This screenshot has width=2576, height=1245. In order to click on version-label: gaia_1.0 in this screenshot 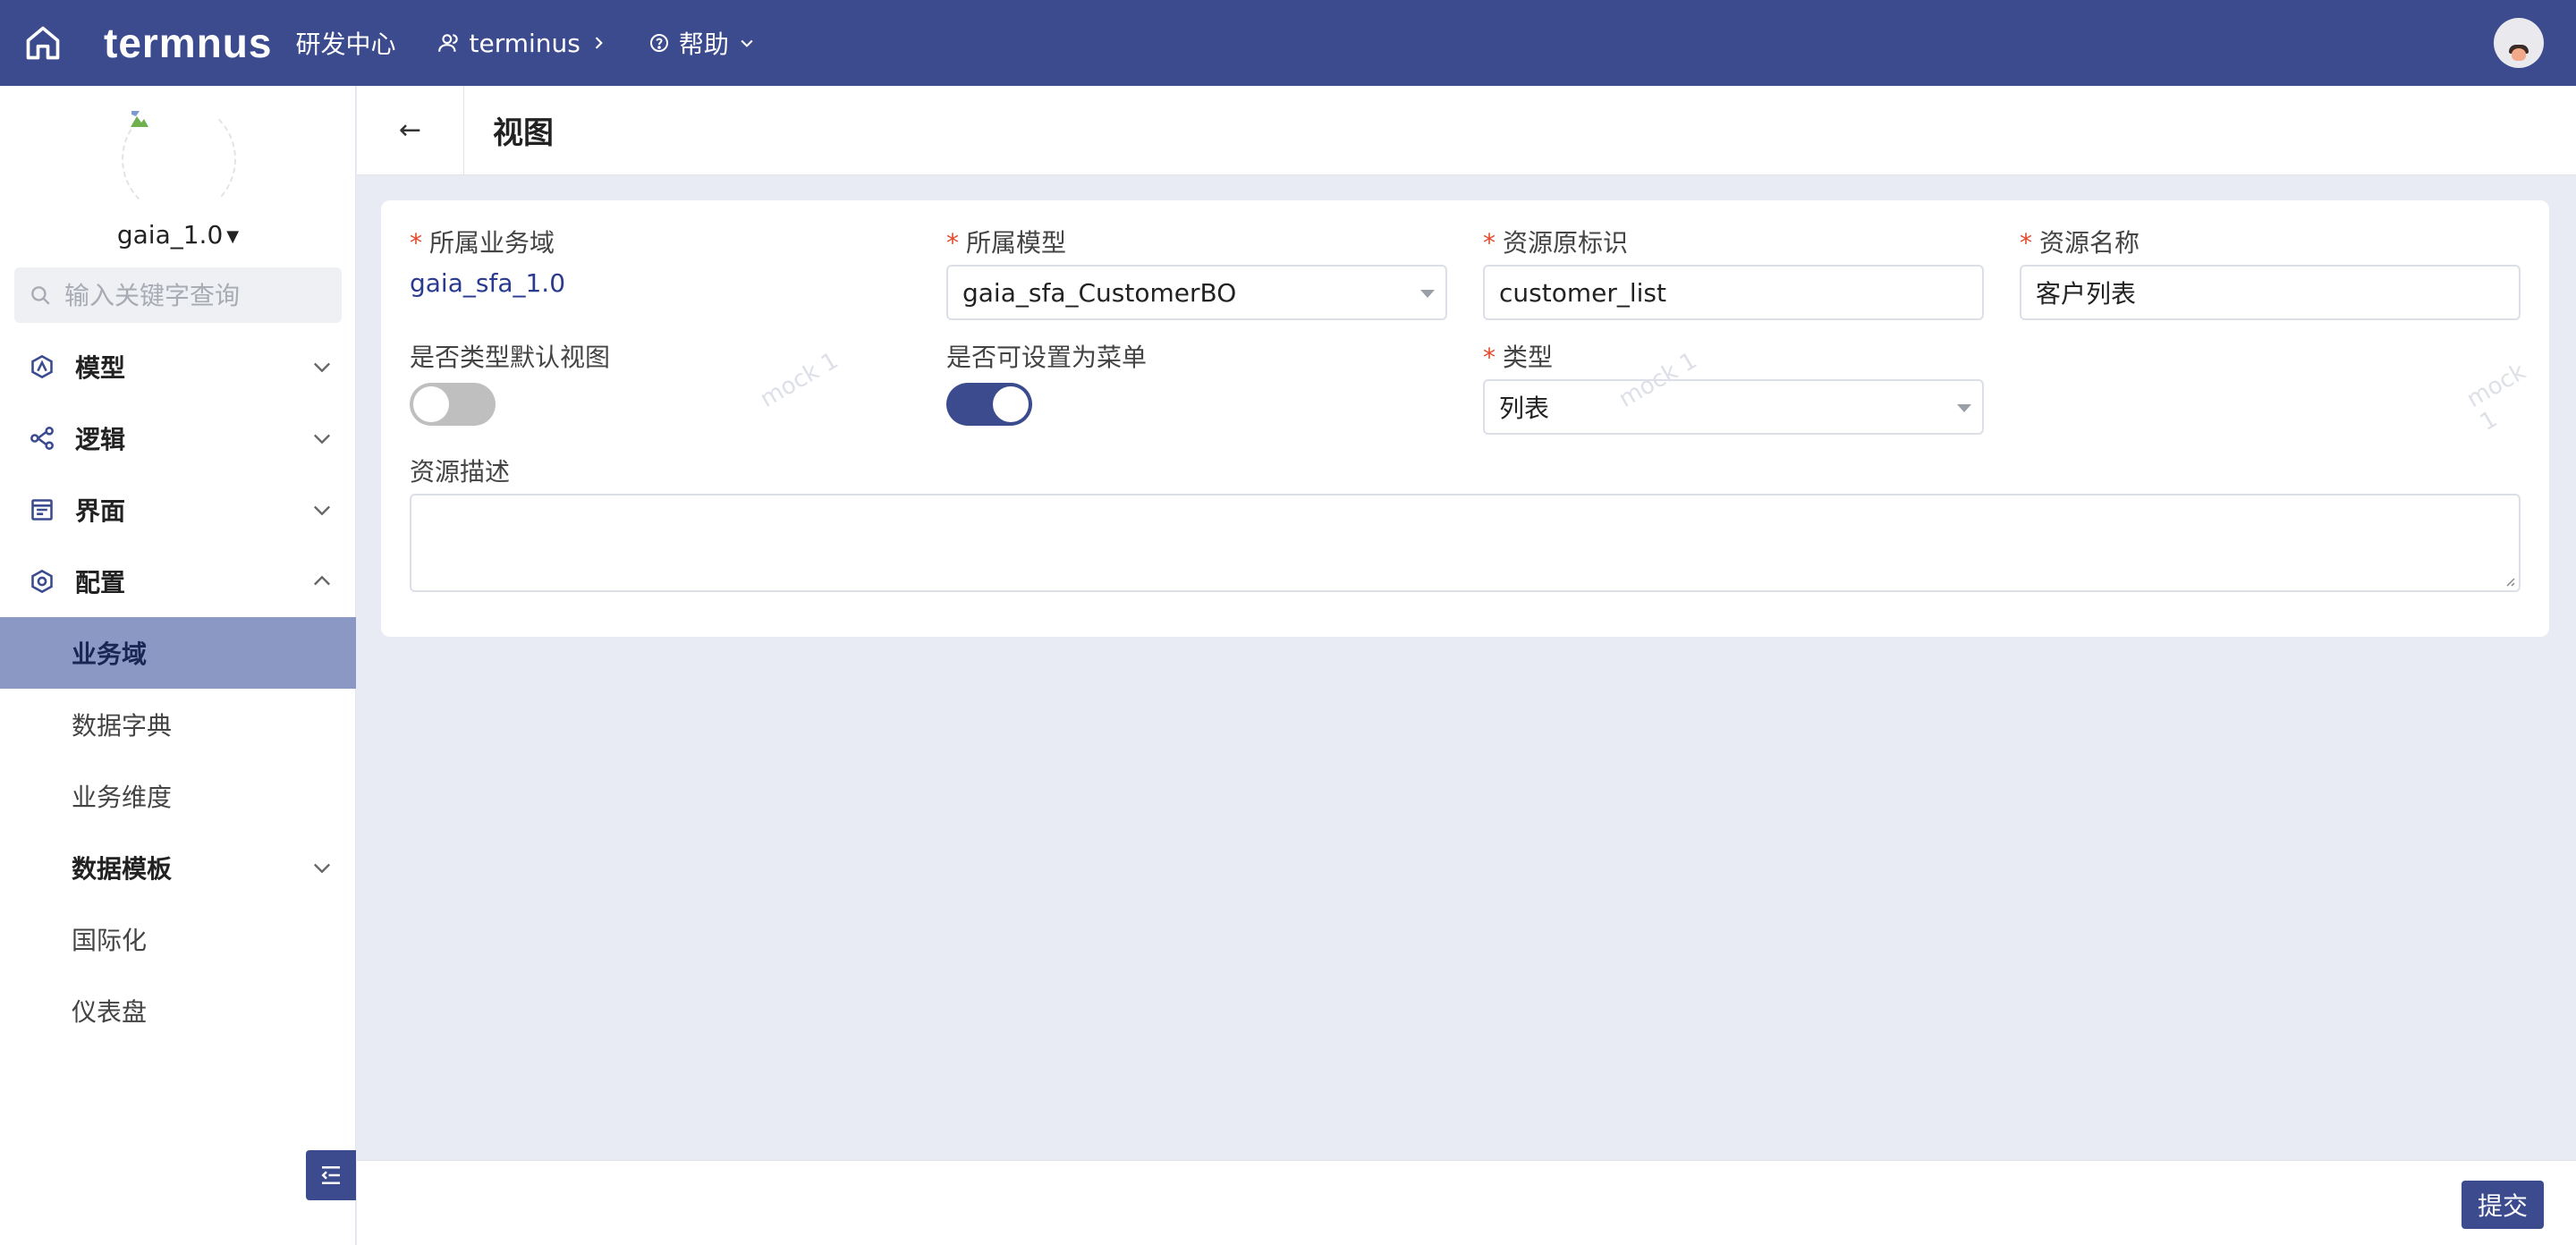, I will do `click(170, 235)`.